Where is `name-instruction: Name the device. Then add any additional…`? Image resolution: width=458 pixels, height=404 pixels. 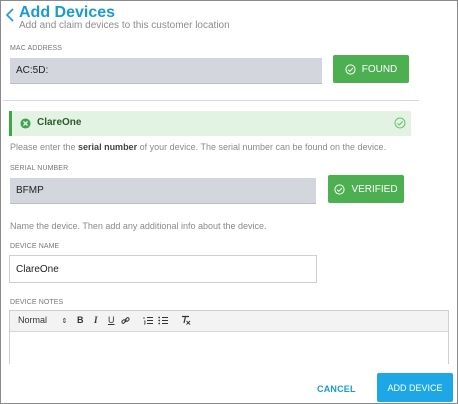
name-instruction: Name the device. Then add any additional… is located at coordinates (138, 226).